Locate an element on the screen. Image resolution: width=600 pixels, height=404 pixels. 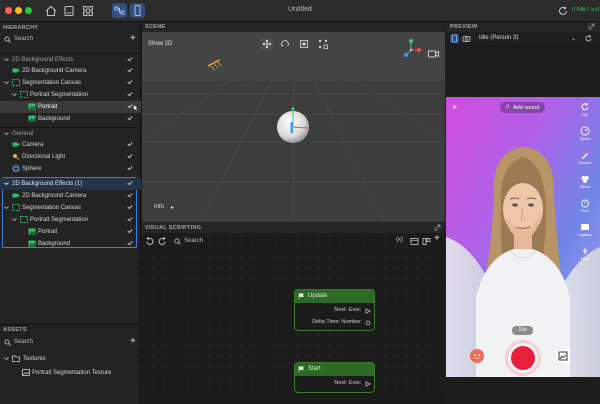
effects-shortcut-icon is located at coordinates (477, 356).